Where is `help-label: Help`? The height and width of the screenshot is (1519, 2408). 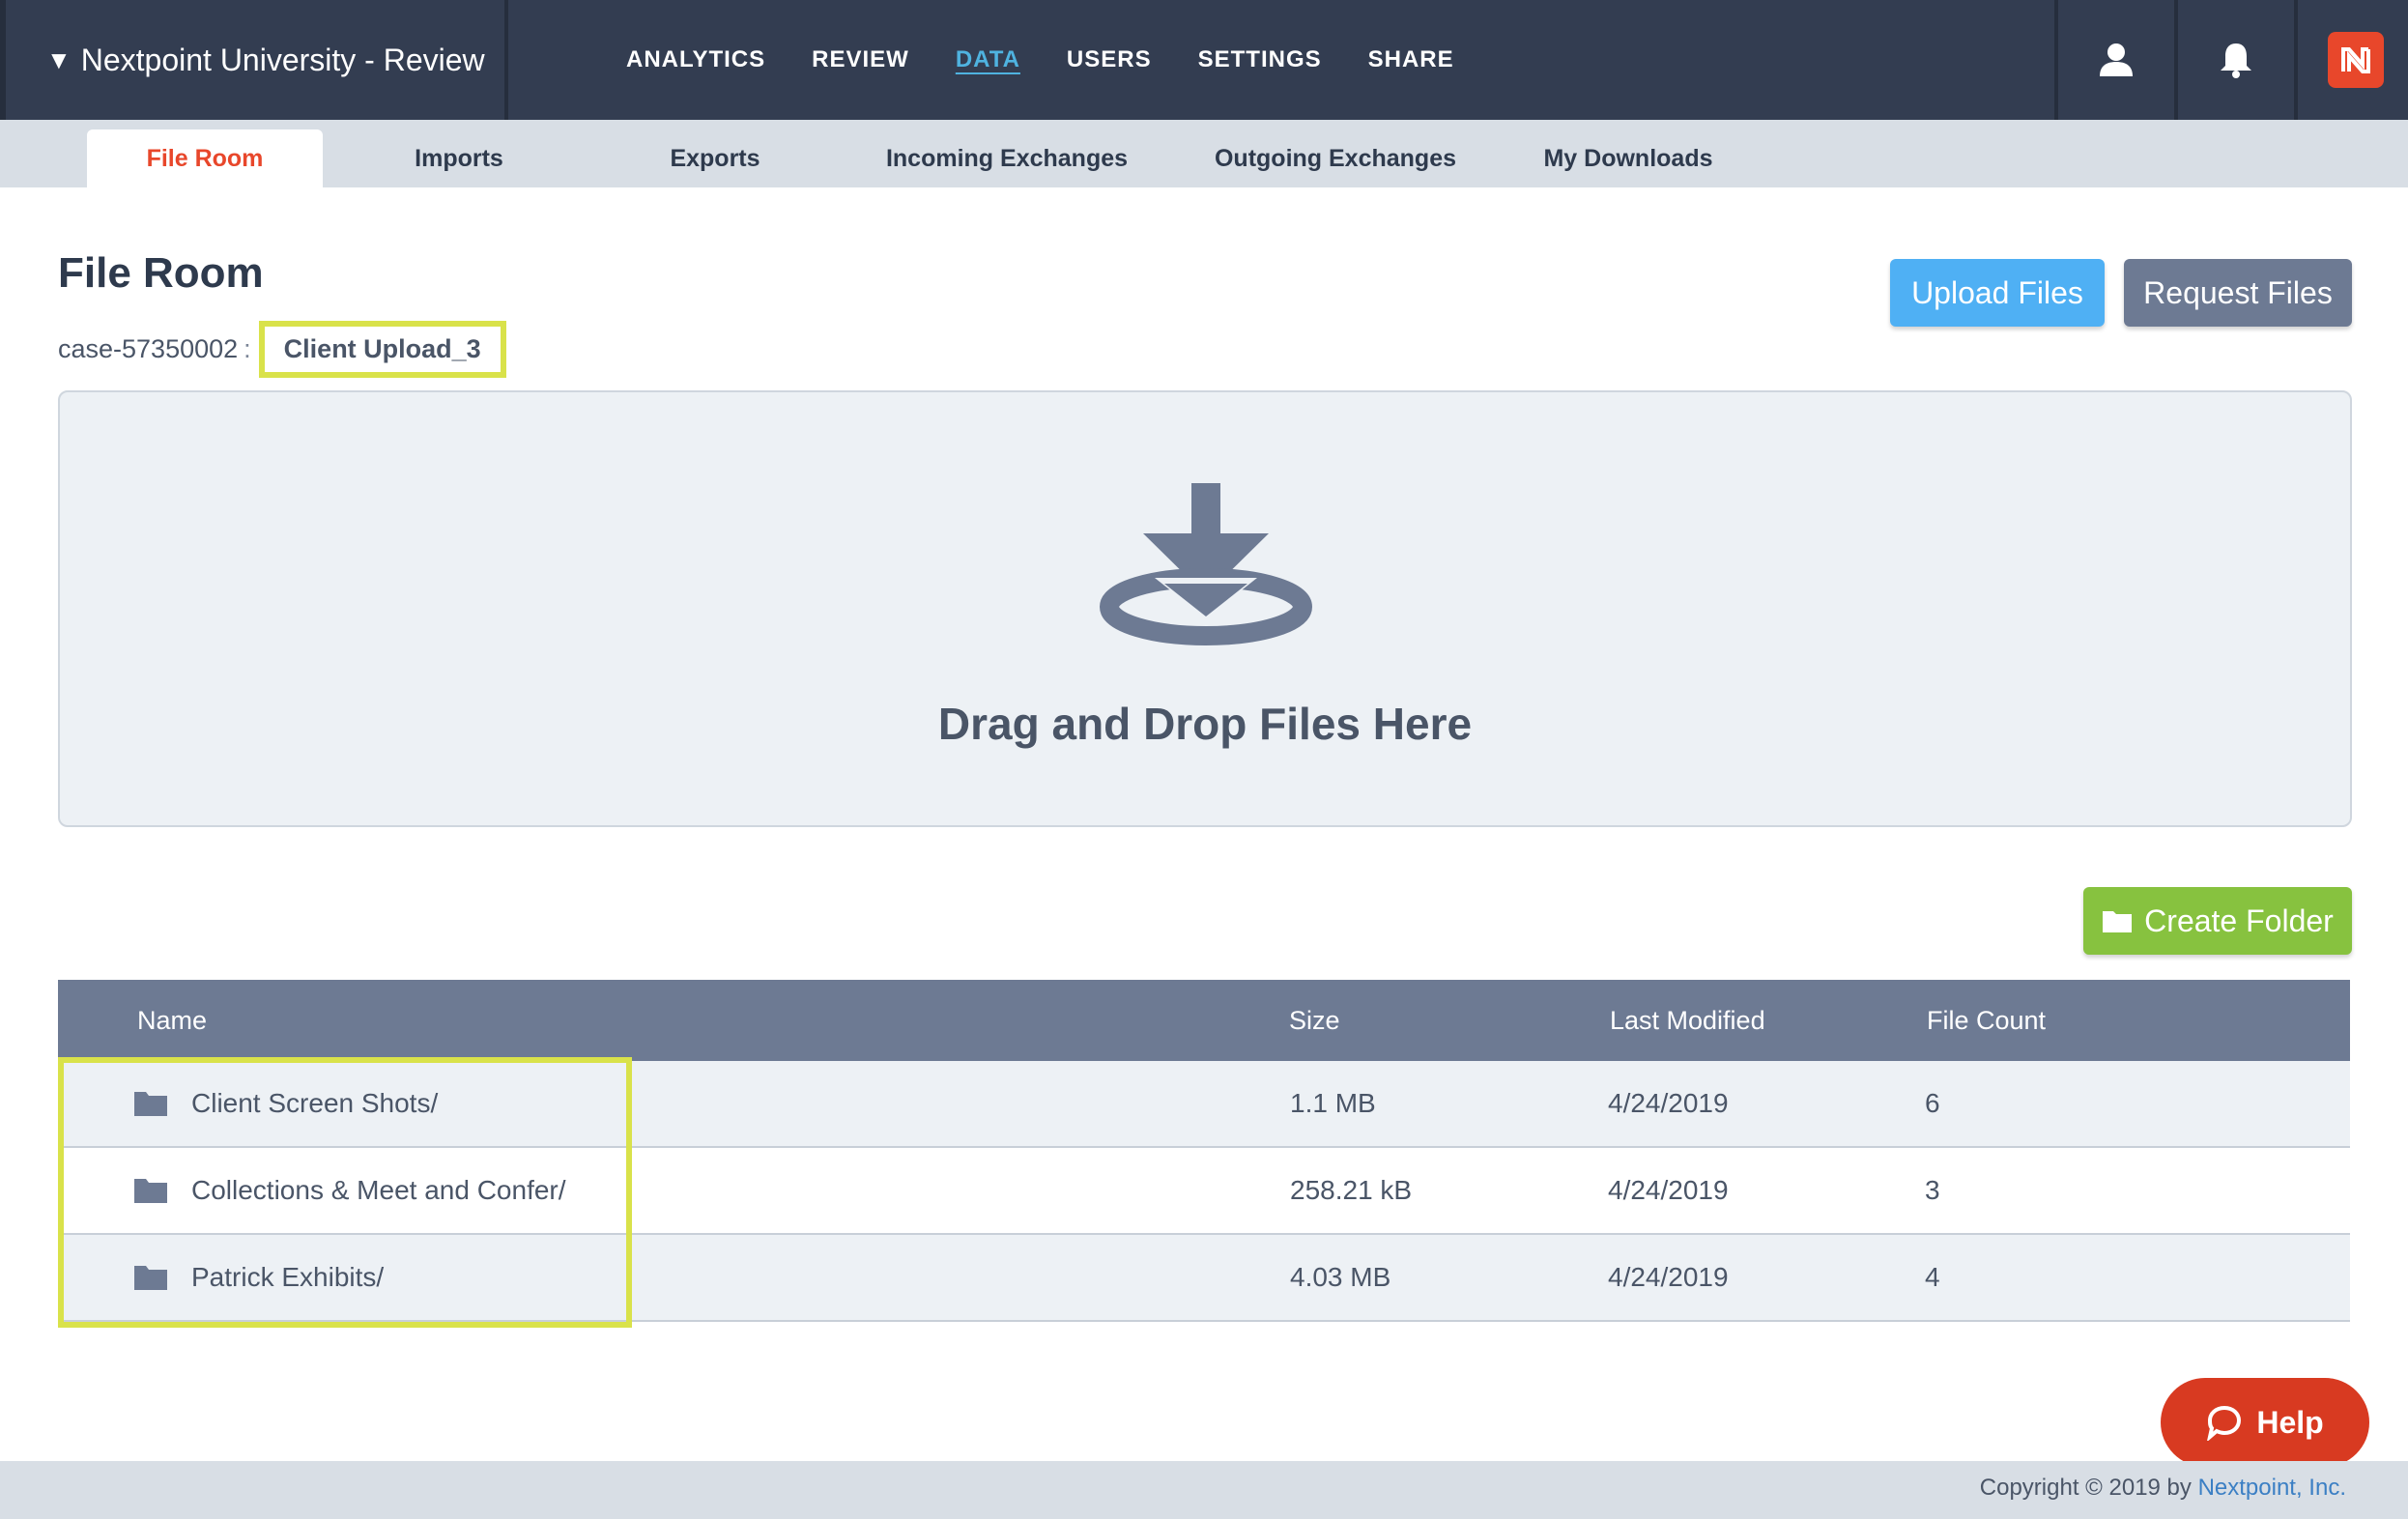 help-label: Help is located at coordinates (2290, 1422).